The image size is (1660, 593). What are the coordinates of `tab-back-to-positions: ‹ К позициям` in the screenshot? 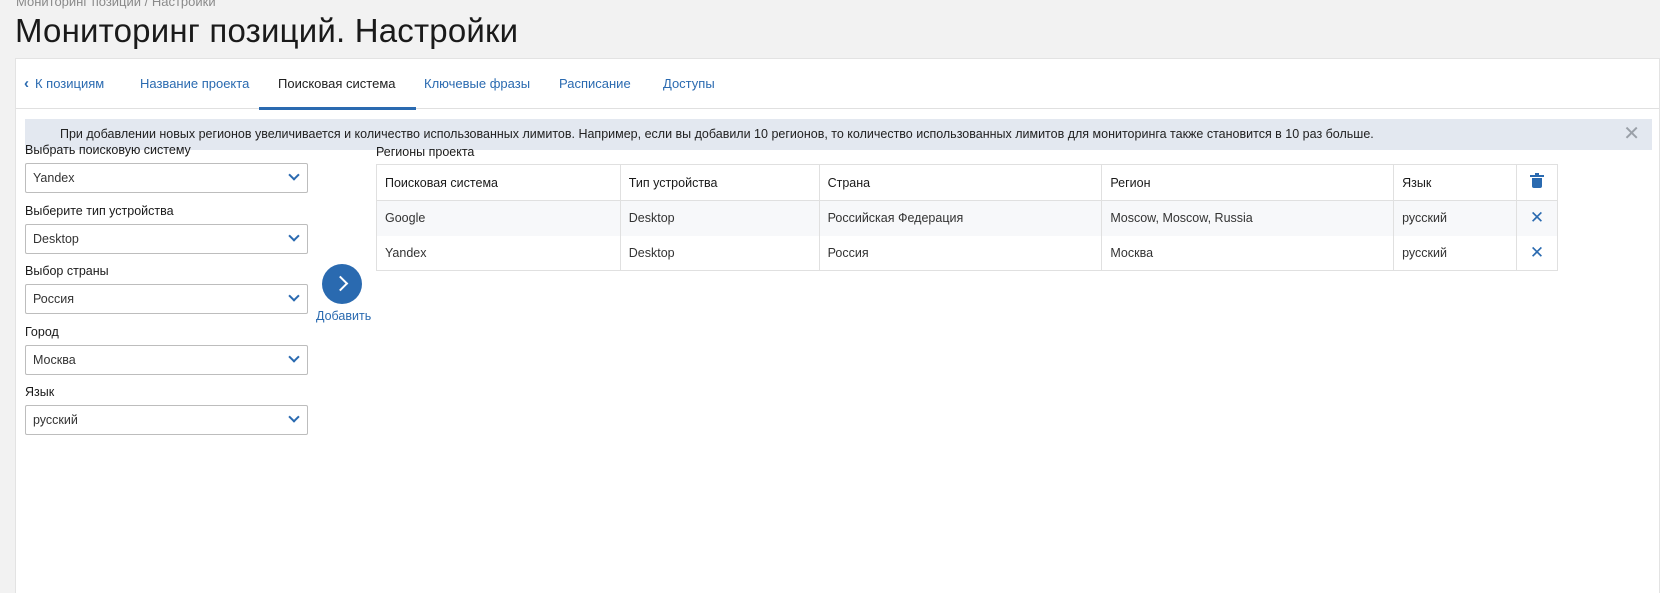 It's located at (64, 84).